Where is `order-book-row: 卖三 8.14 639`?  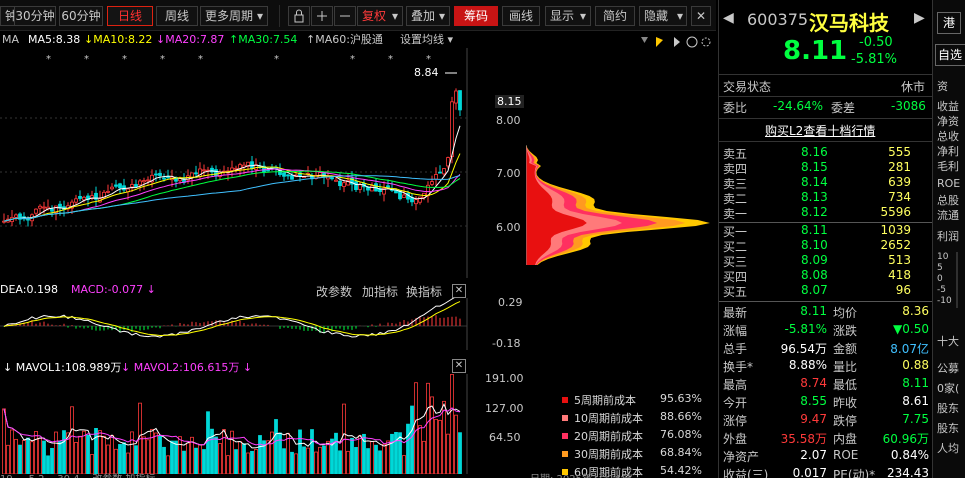 order-book-row: 卖三 8.14 639 is located at coordinates (826, 183).